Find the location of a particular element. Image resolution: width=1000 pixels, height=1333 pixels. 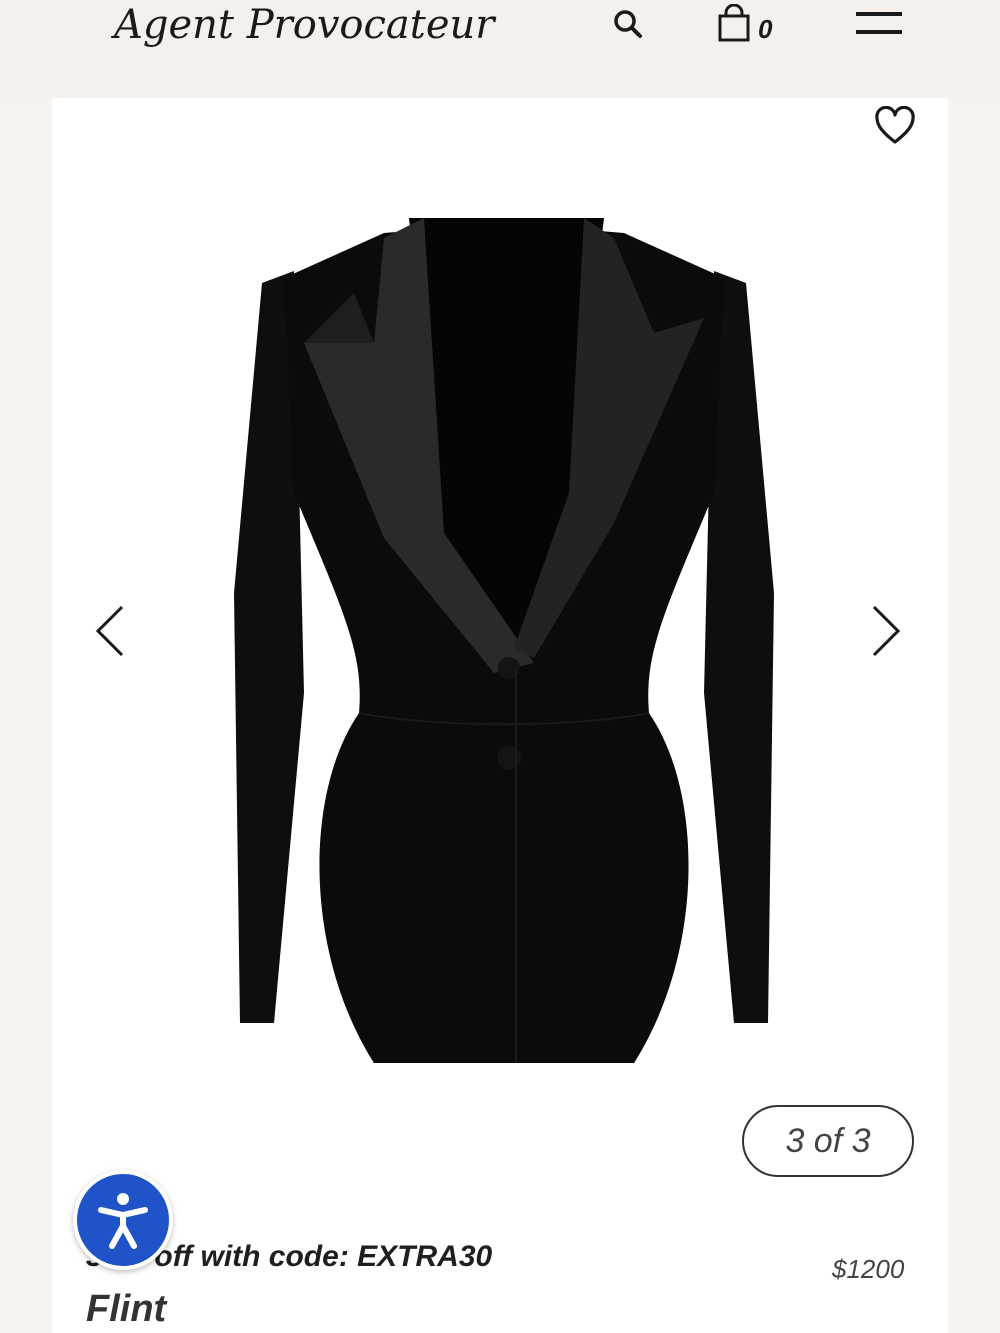

accessibility-icon is located at coordinates (123, 1221).